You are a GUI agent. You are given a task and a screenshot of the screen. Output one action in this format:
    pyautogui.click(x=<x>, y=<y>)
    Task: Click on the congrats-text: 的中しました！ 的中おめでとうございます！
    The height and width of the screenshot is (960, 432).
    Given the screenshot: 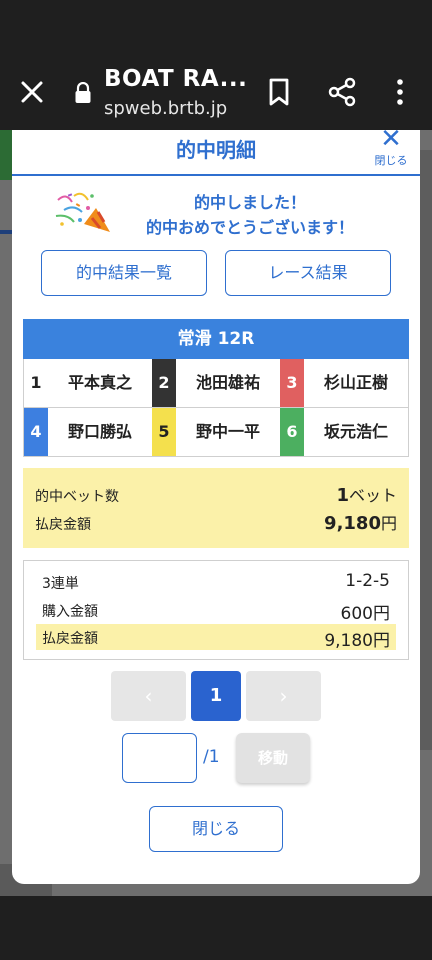 What is the action you would take?
    pyautogui.click(x=250, y=215)
    